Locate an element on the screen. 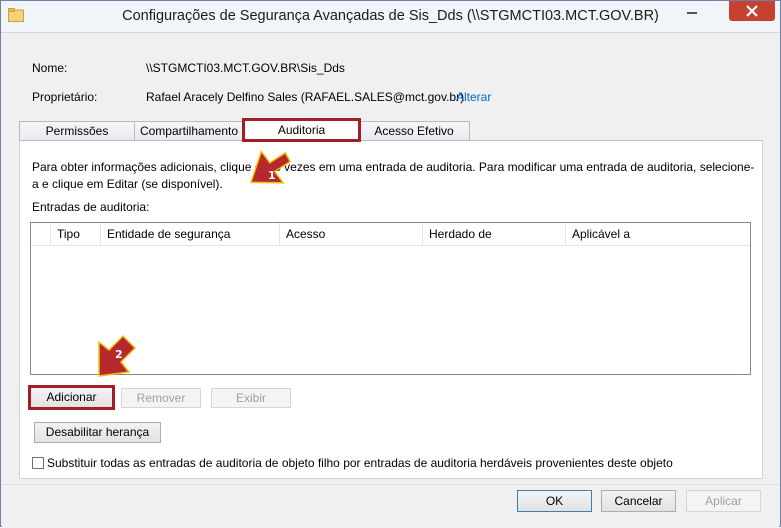  view-button: Exibir is located at coordinates (251, 398).